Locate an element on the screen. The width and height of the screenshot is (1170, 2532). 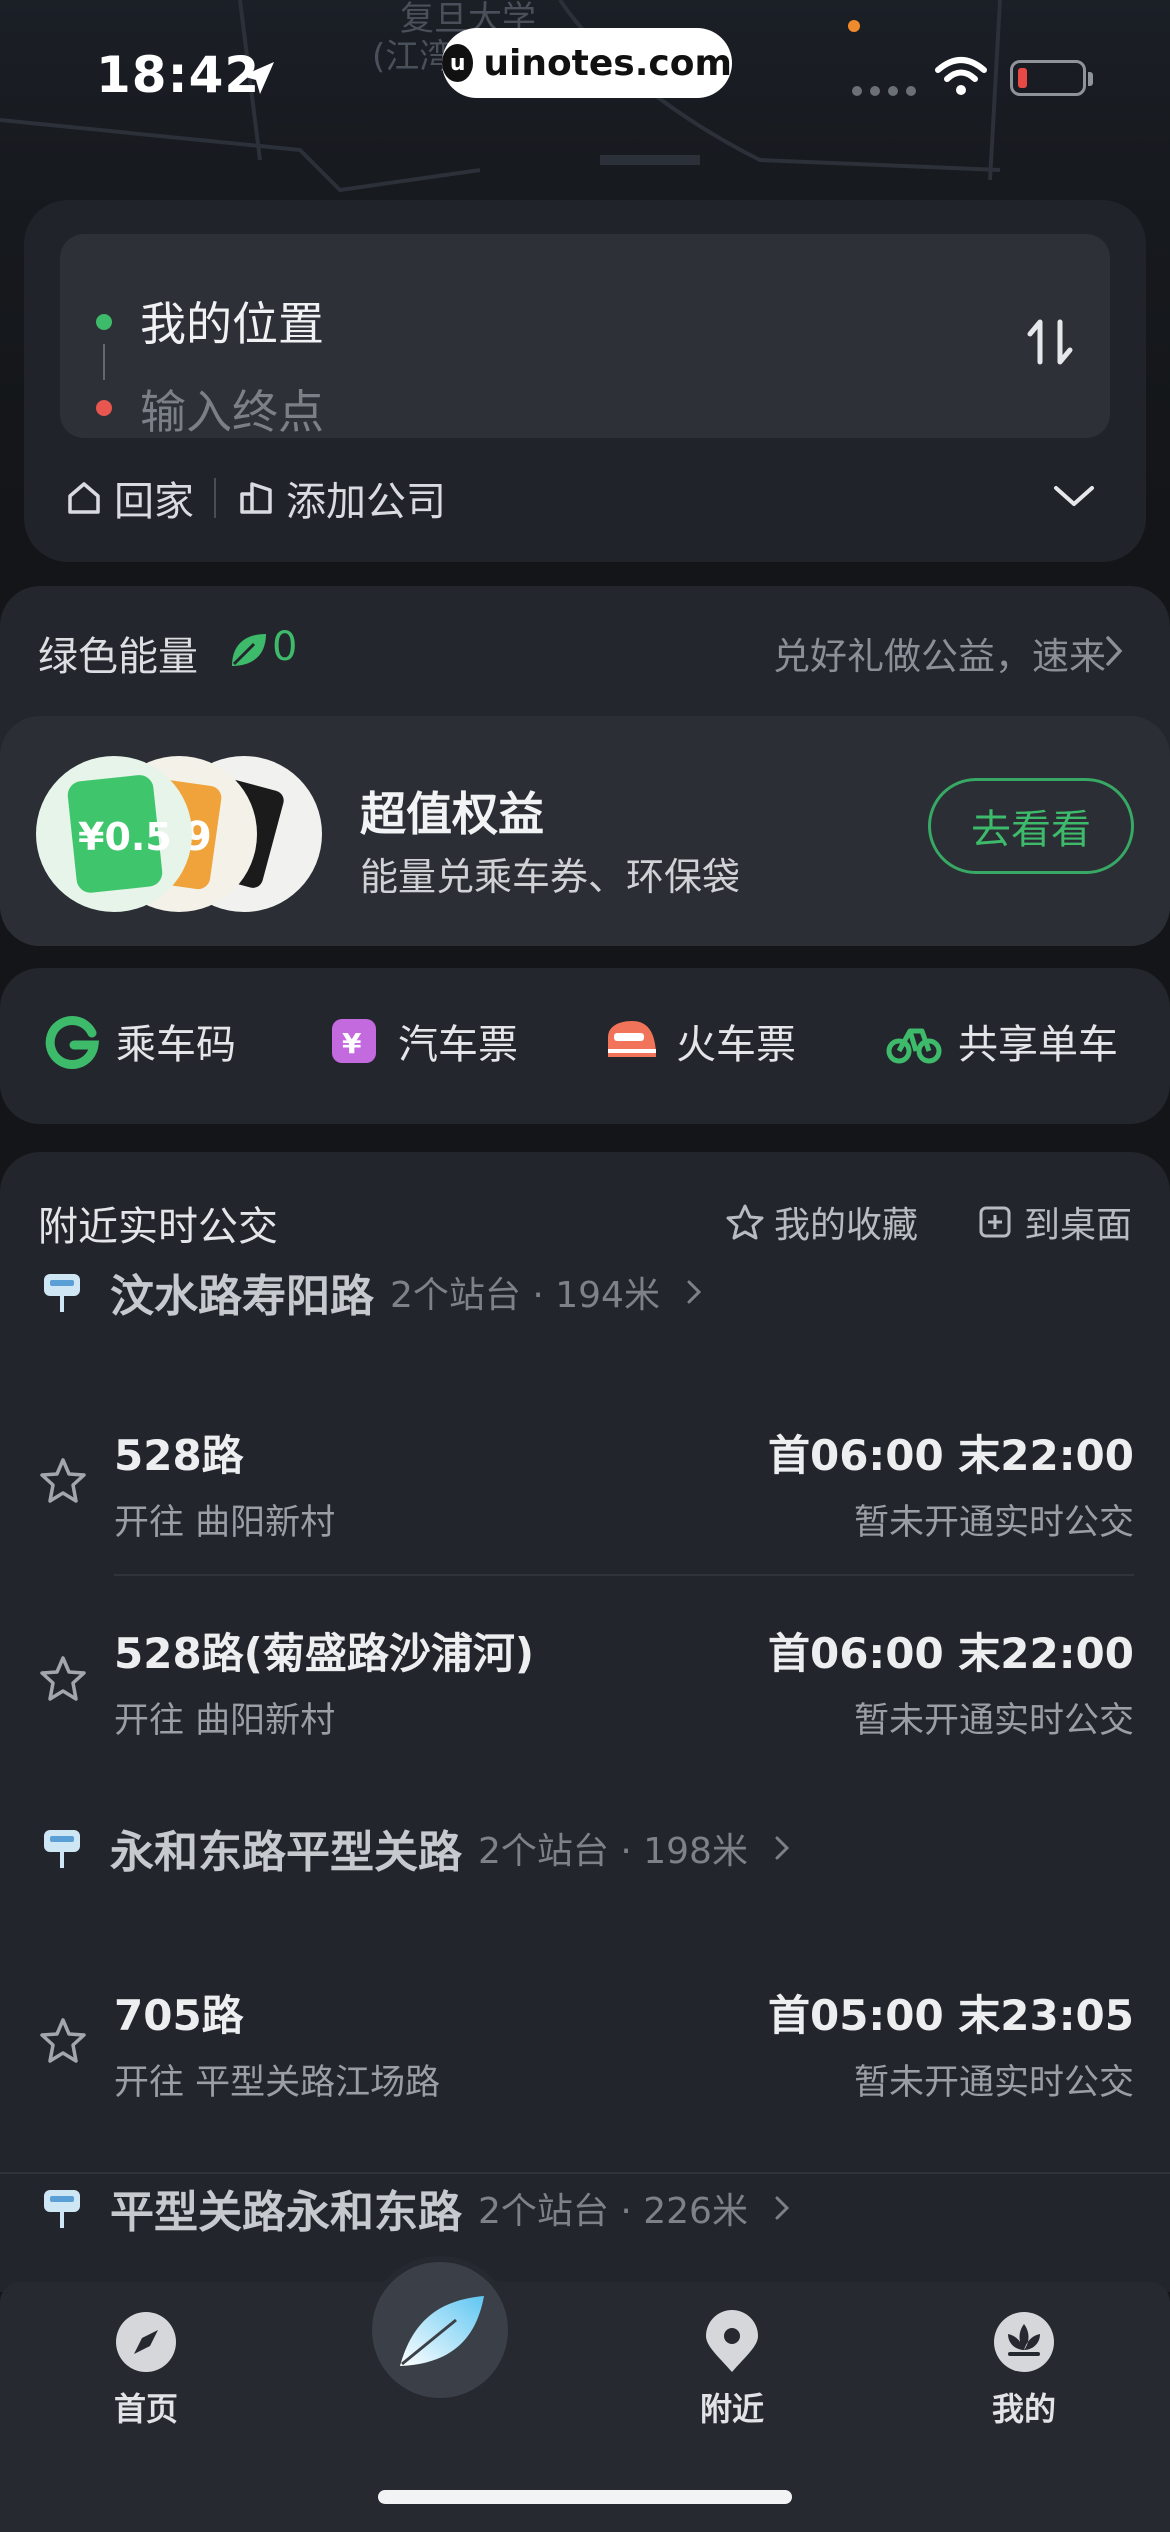
watermark-badge: u uinotes.com is located at coordinates (587, 63).